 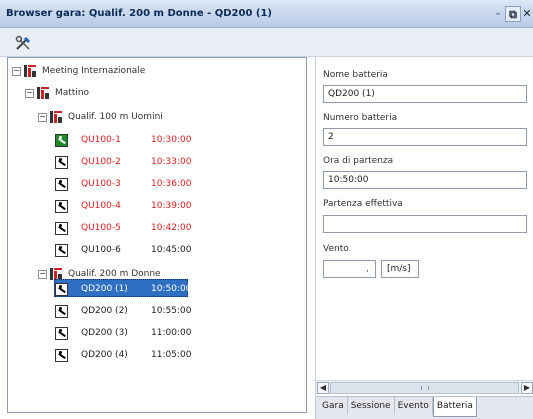 I want to click on session-icon, so click(x=43, y=93).